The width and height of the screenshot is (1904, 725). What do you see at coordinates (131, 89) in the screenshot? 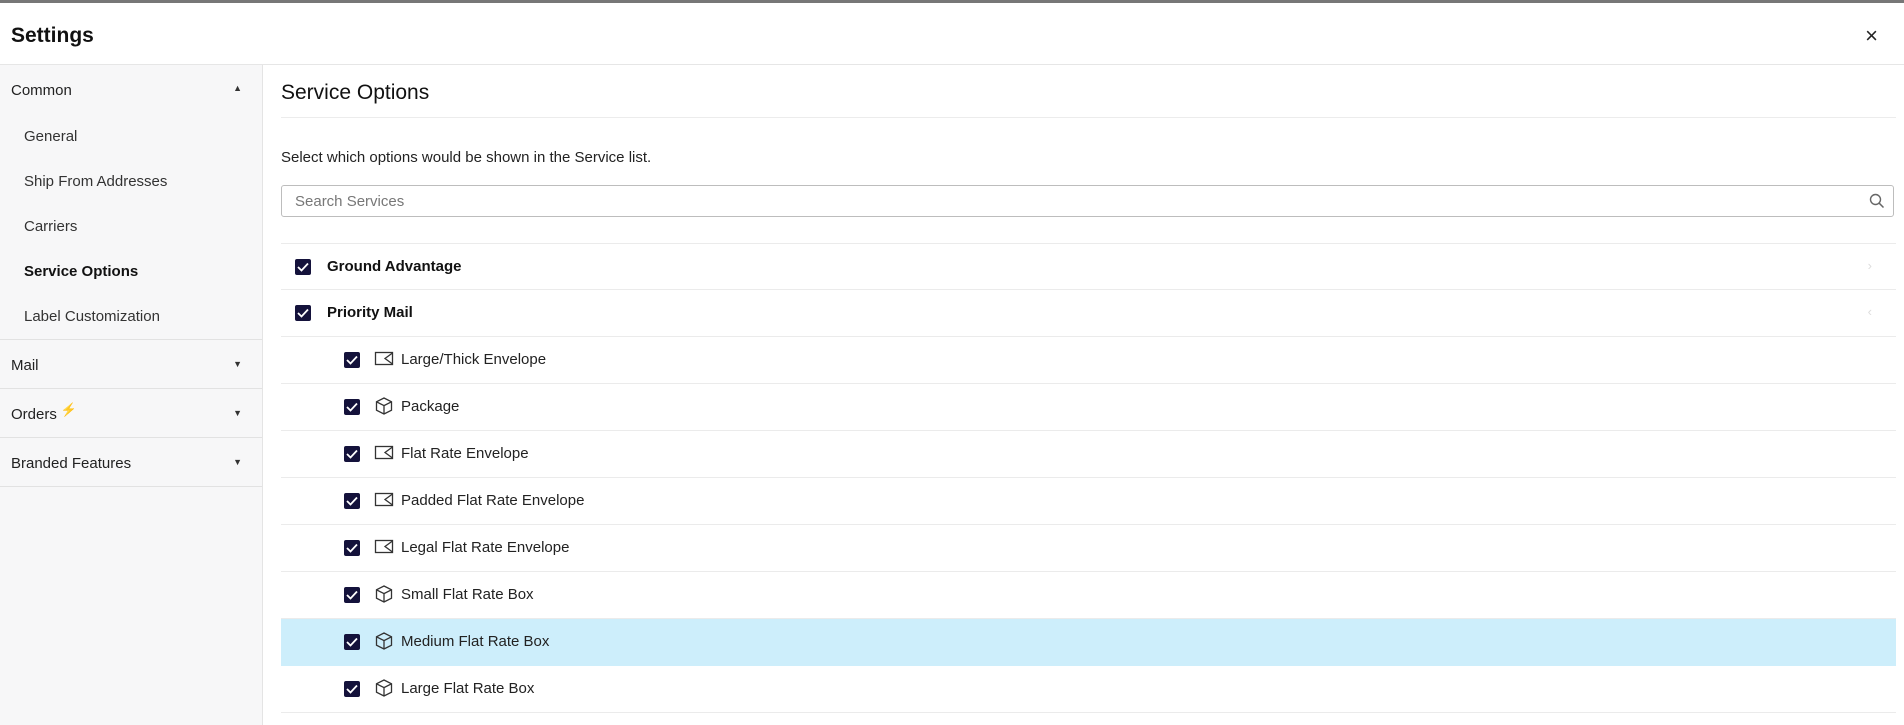
I see `sidebar-section-common-toggle: Common ▲` at bounding box center [131, 89].